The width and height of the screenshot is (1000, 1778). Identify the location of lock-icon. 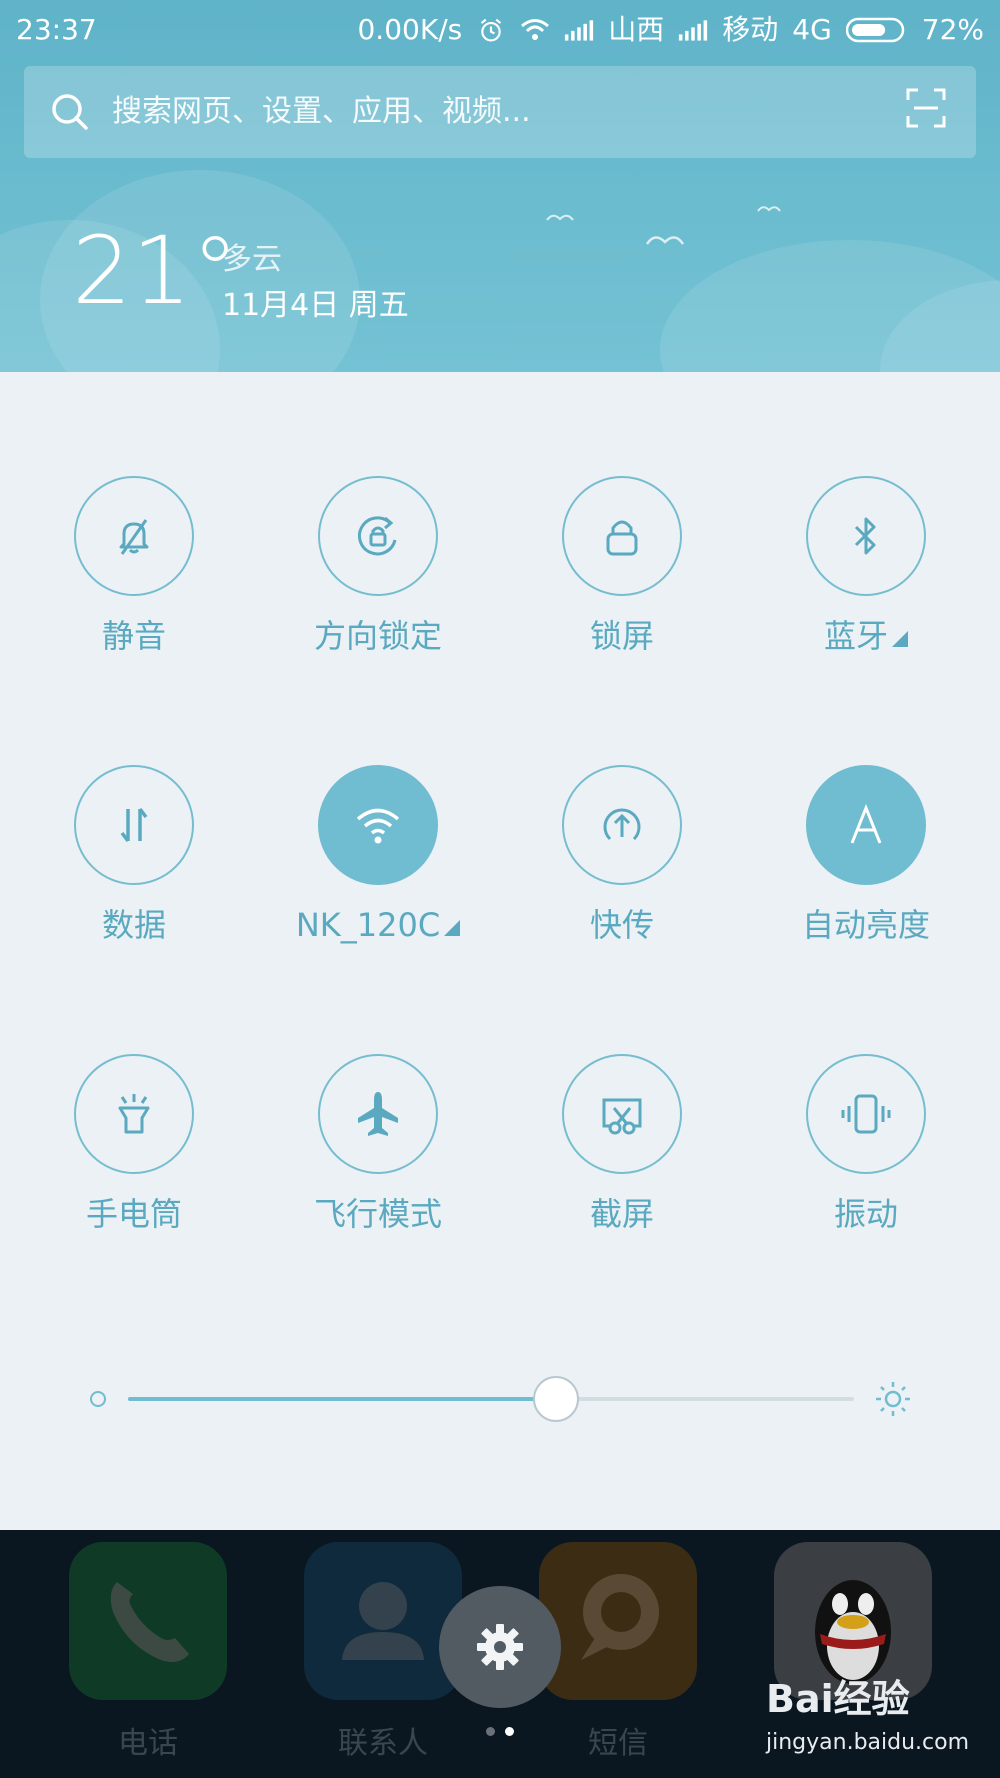
(622, 538).